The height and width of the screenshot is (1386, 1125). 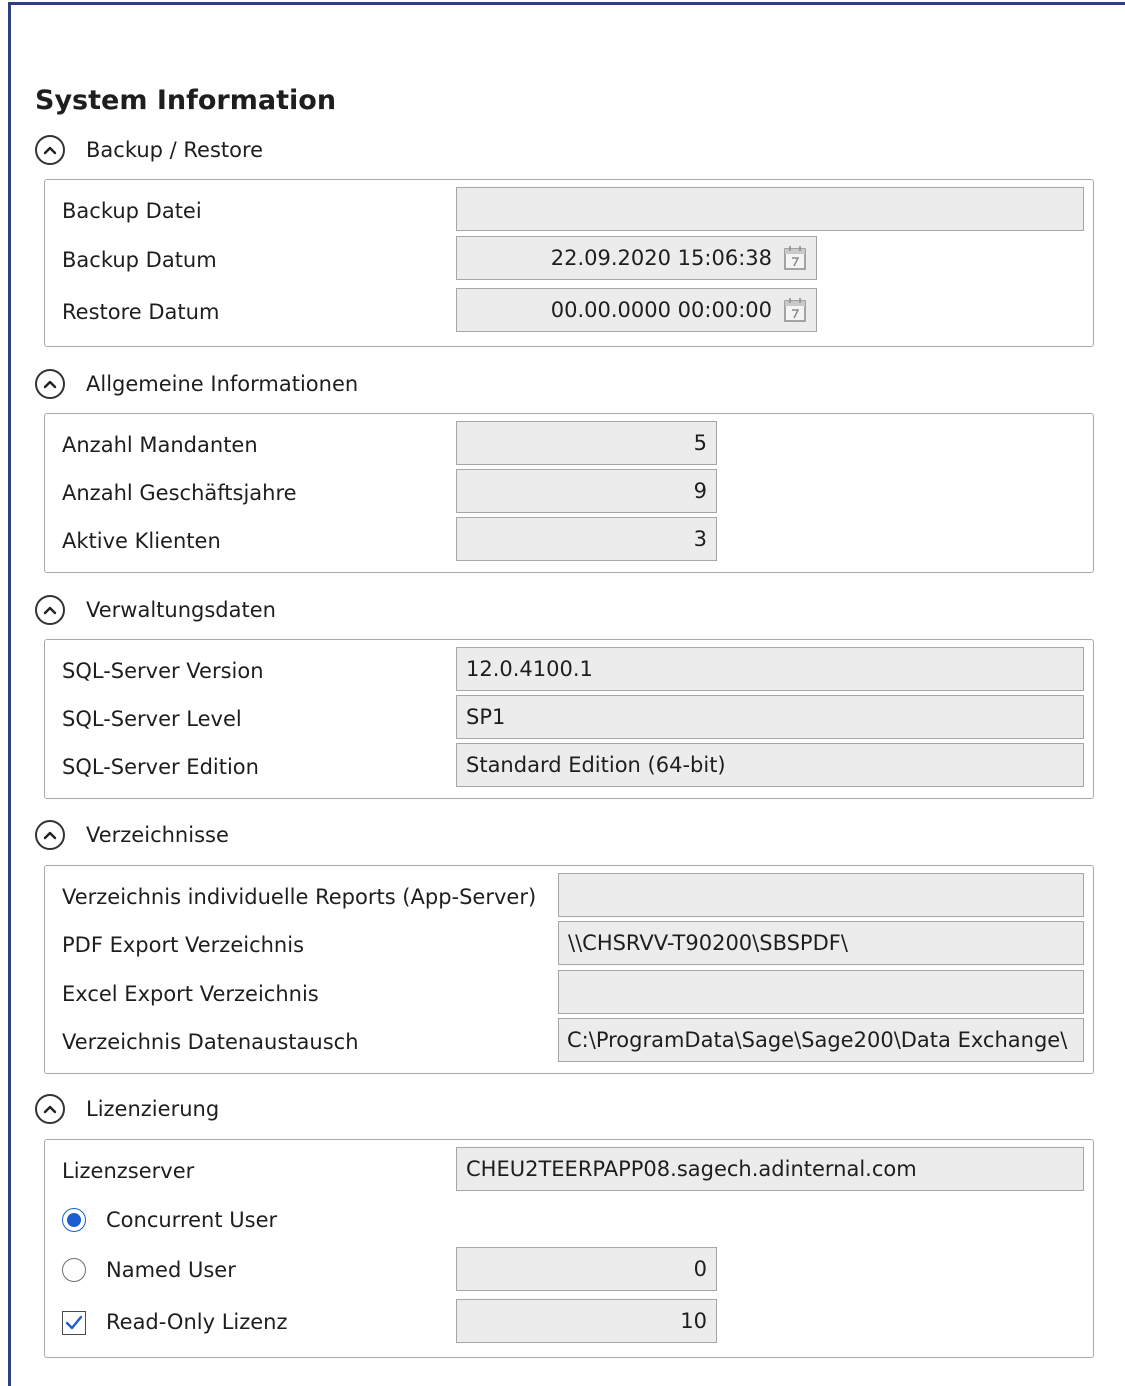 What do you see at coordinates (821, 992) in the screenshot?
I see `excel-dir-field` at bounding box center [821, 992].